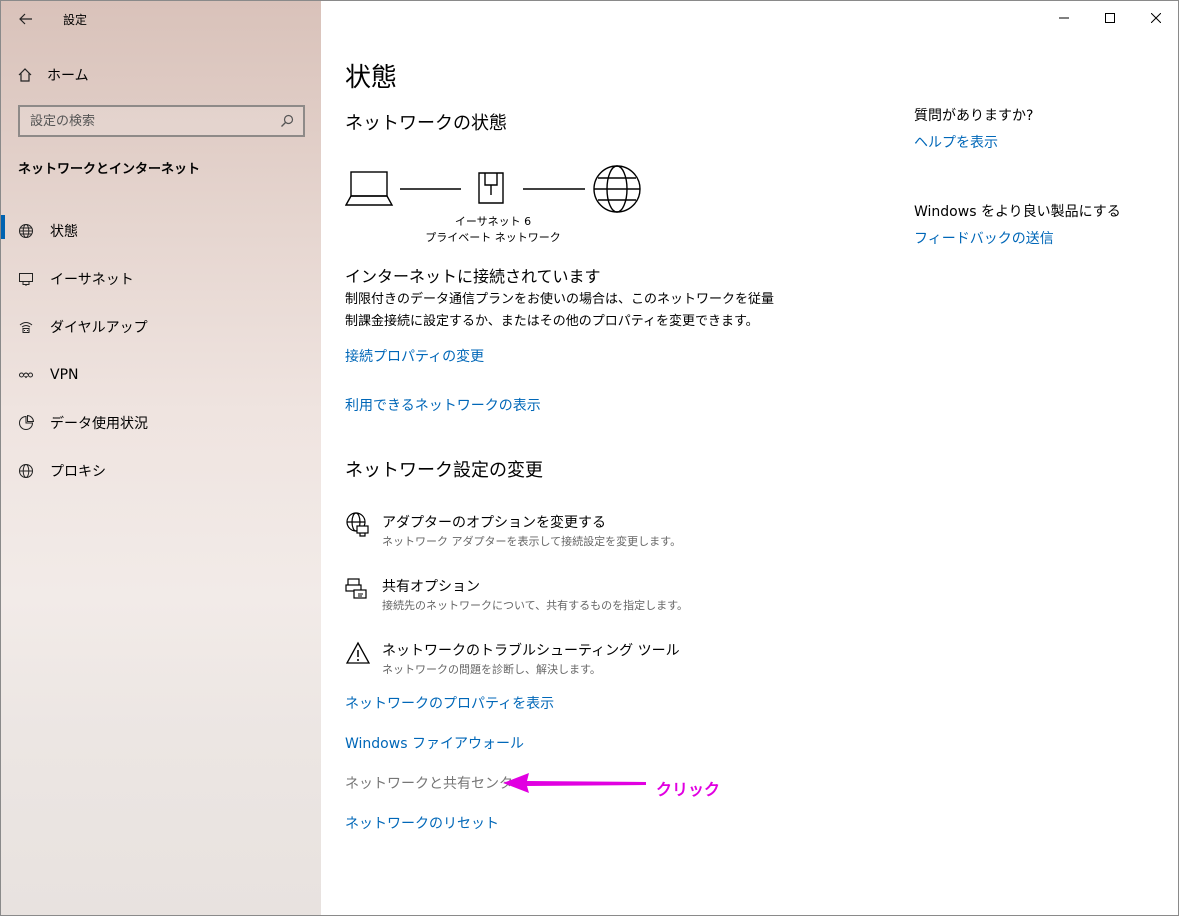 This screenshot has height=916, width=1179. Describe the element at coordinates (491, 669) in the screenshot. I see `option-description: ネットワークの問題を診断し、解決します。` at that location.